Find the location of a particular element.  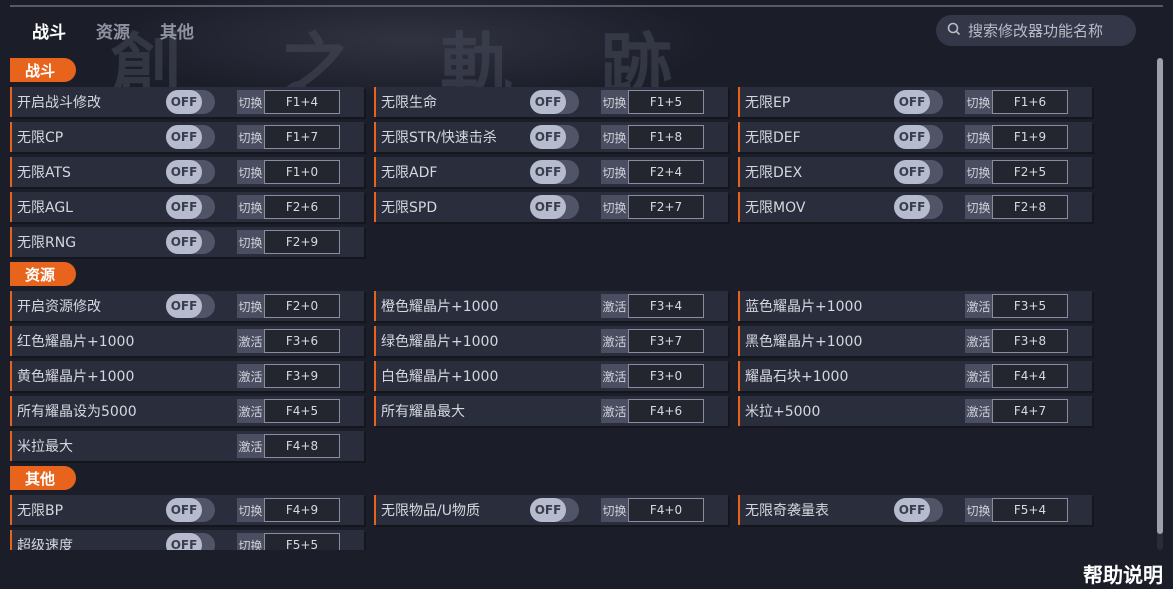

tab-bar: 战斗 资源 其他 is located at coordinates (113, 30).